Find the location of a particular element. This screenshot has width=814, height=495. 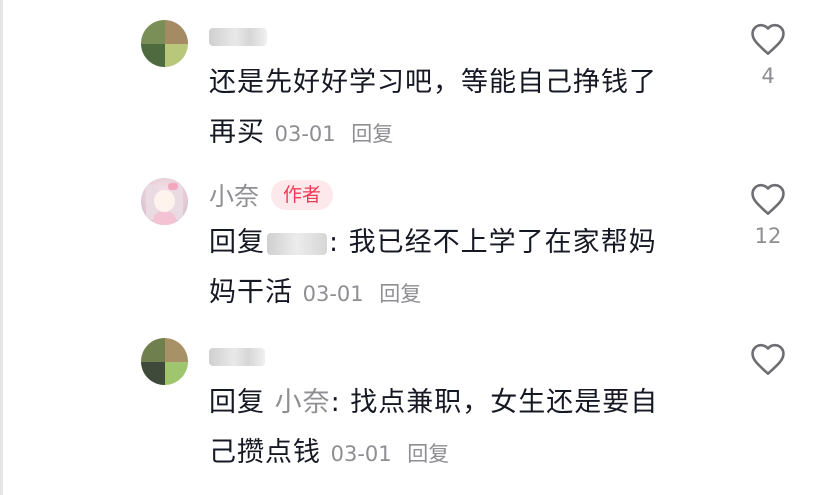

left-divider is located at coordinates (1, 247).